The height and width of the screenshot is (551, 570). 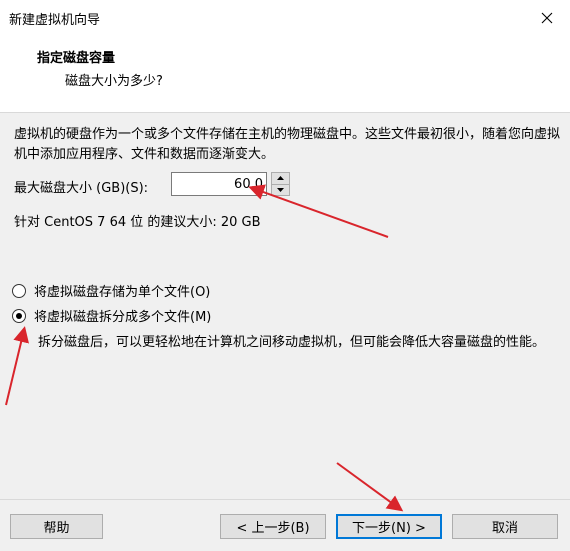 I want to click on annotation-arrow-to-radio, so click(x=17, y=366).